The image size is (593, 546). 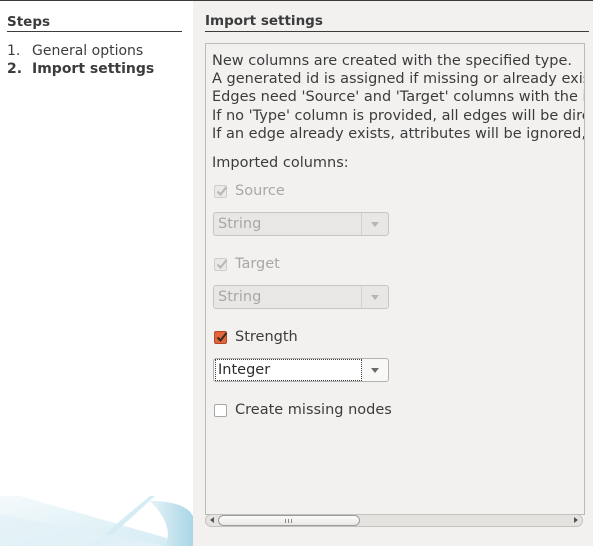 What do you see at coordinates (313, 410) in the screenshot?
I see `create-missing-nodes-label: Create missing nodes` at bounding box center [313, 410].